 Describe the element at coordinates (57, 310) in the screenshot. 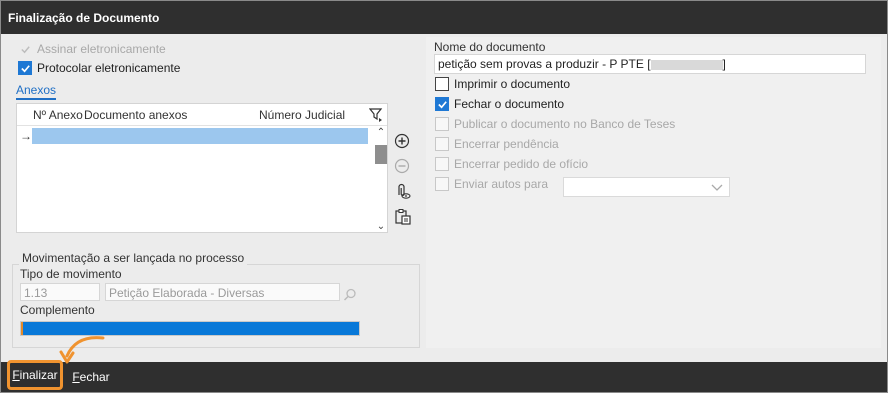

I see `complemento-label: Complemento` at that location.